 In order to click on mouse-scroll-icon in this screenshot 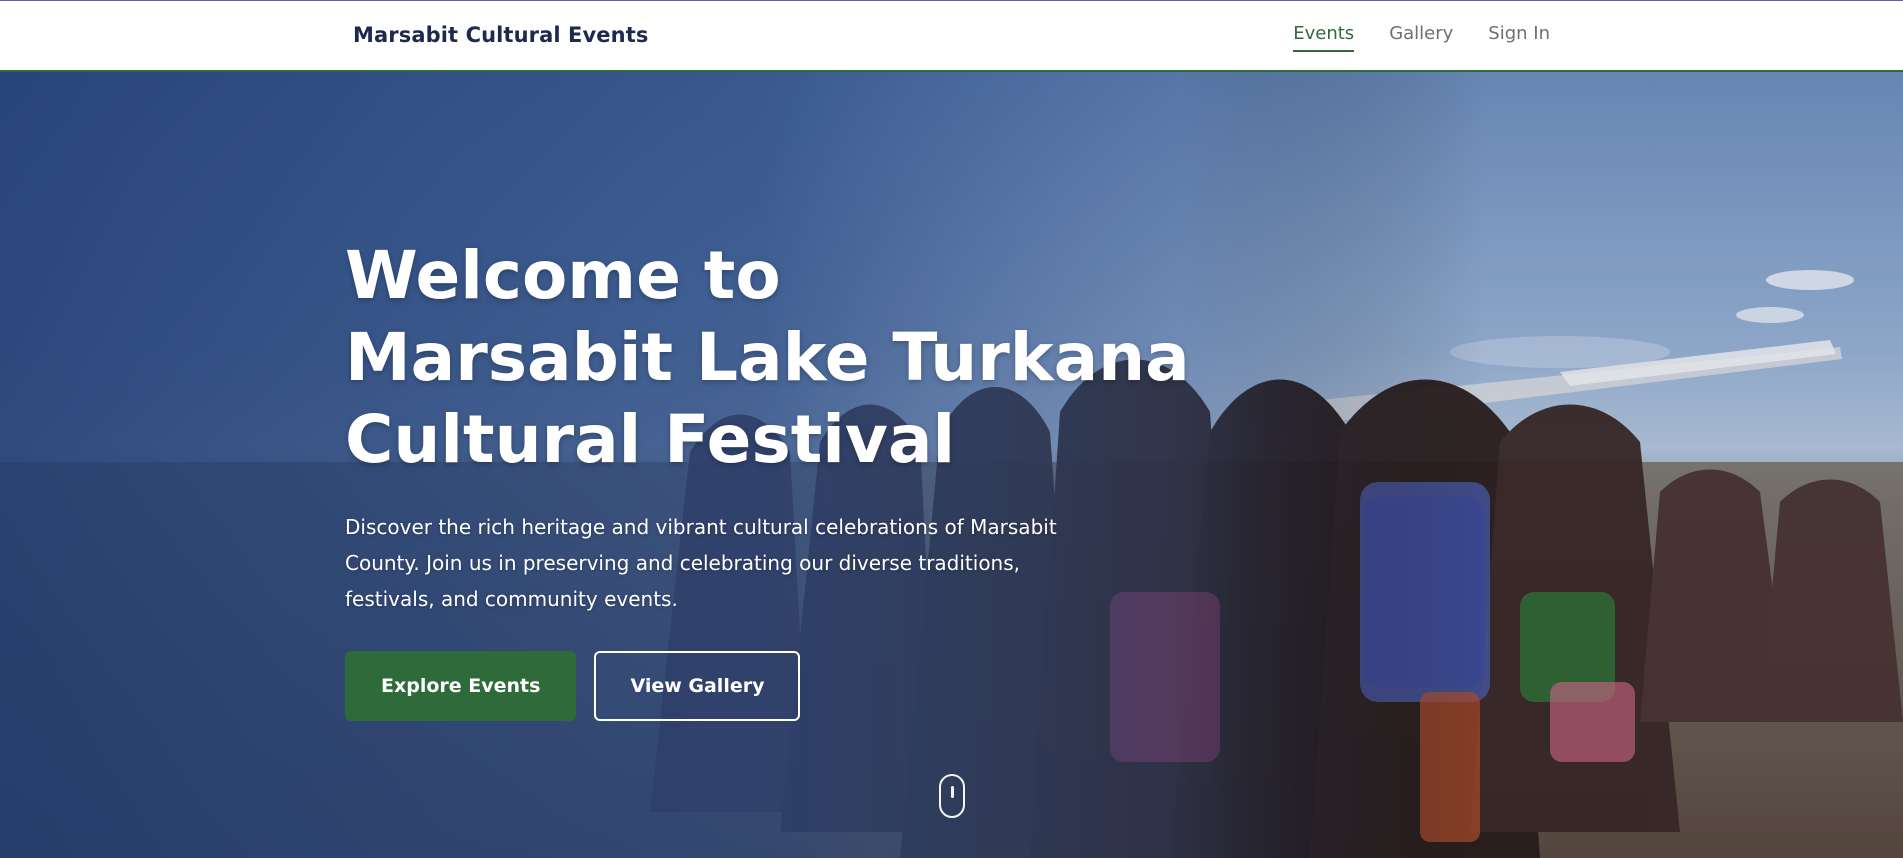, I will do `click(952, 796)`.